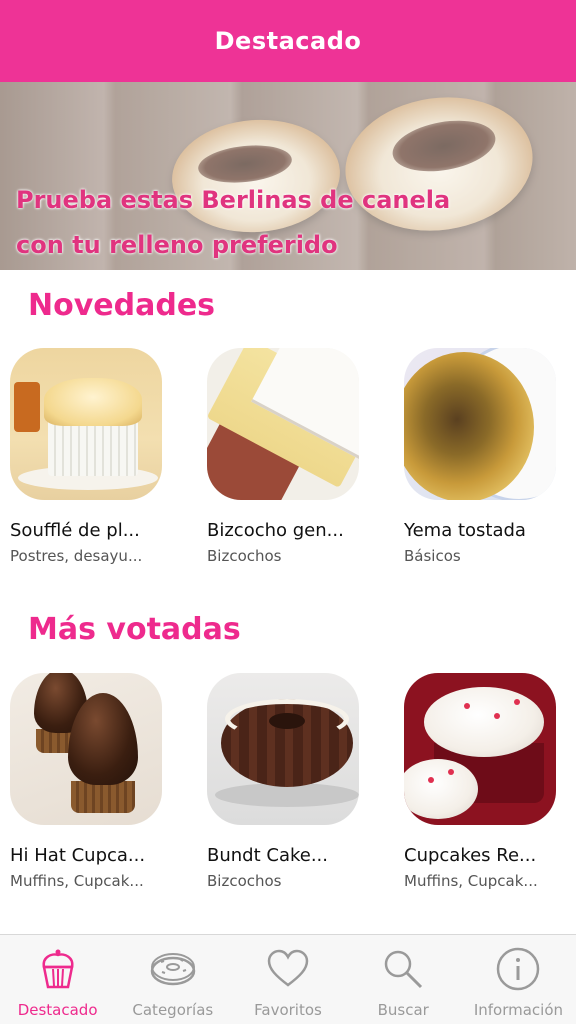 The image size is (576, 1024). I want to click on banner-caption-line-2: con tu relleno preferido, so click(177, 245).